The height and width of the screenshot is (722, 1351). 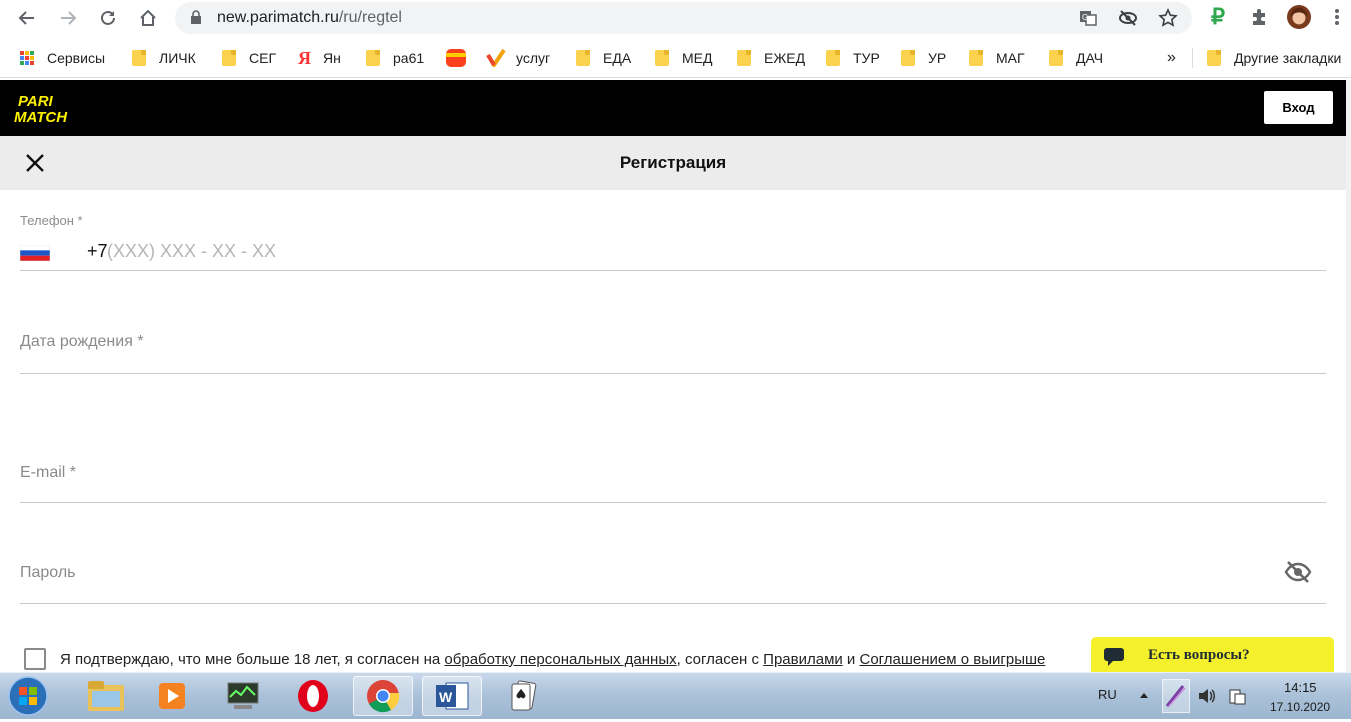 What do you see at coordinates (64, 108) in the screenshot?
I see `parimatch-logo: PARI MATCH` at bounding box center [64, 108].